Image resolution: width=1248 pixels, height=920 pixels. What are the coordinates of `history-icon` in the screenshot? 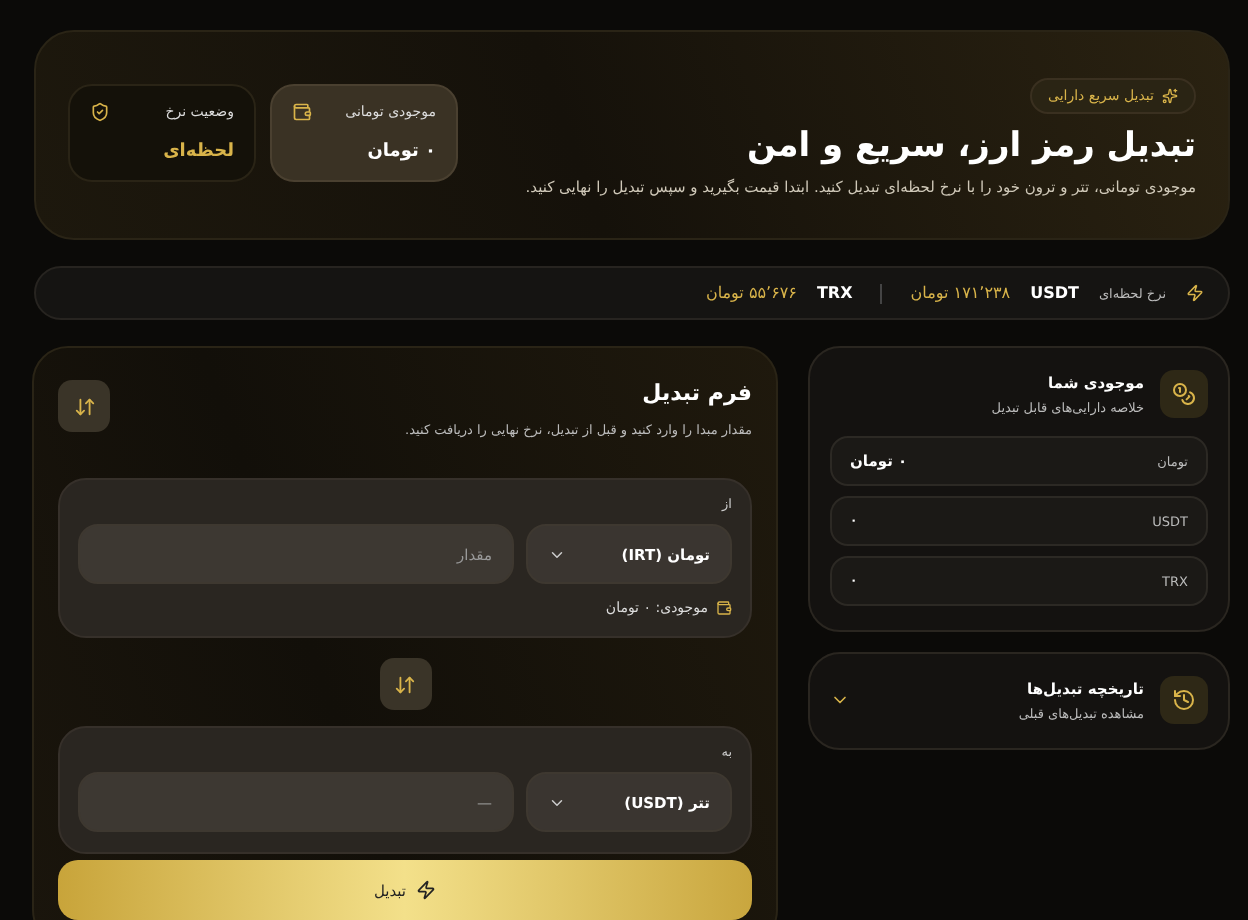 It's located at (1184, 700).